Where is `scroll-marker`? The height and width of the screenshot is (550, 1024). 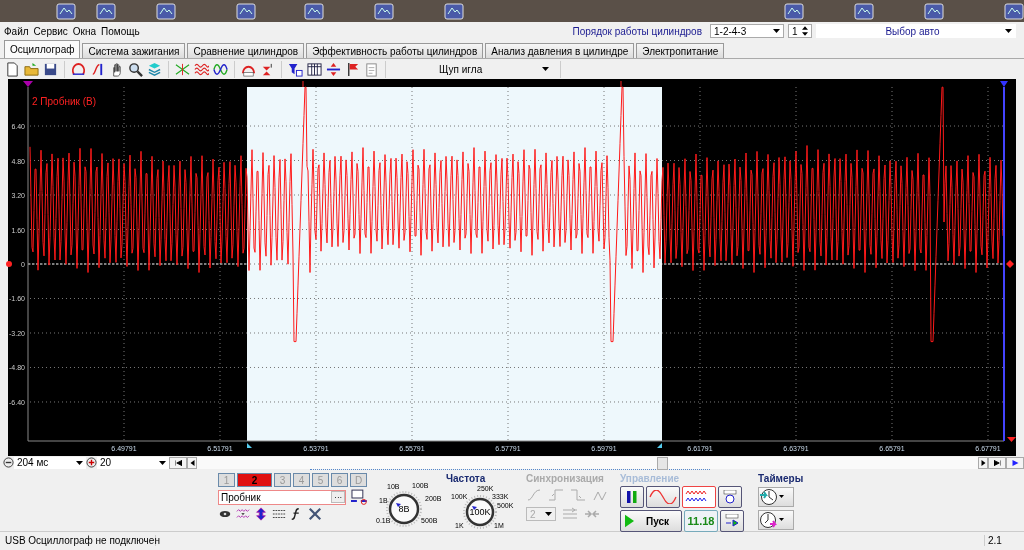 scroll-marker is located at coordinates (1011, 439).